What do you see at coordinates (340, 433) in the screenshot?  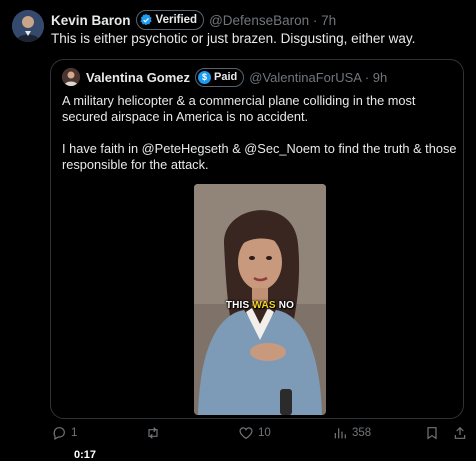 I see `views-icon` at bounding box center [340, 433].